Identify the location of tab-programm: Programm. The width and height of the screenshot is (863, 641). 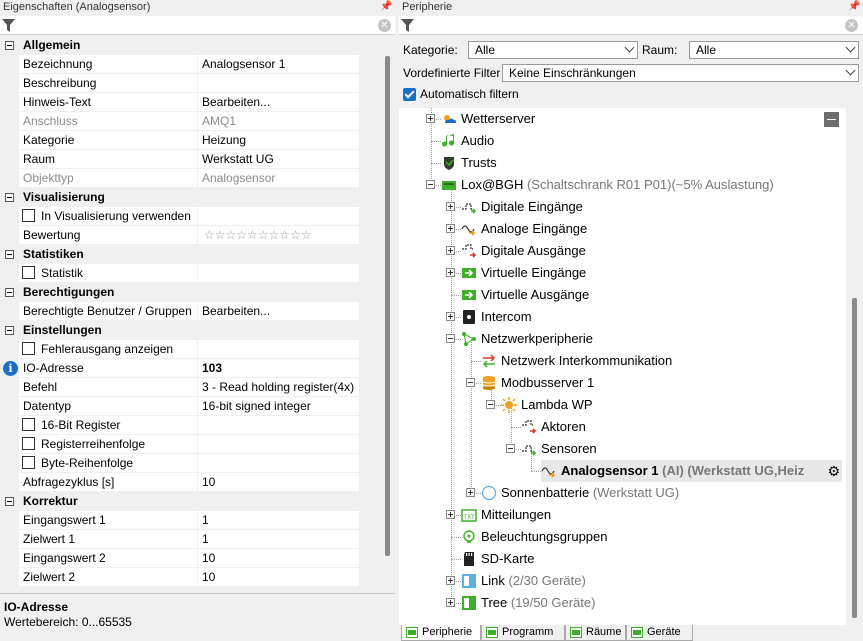
(523, 633).